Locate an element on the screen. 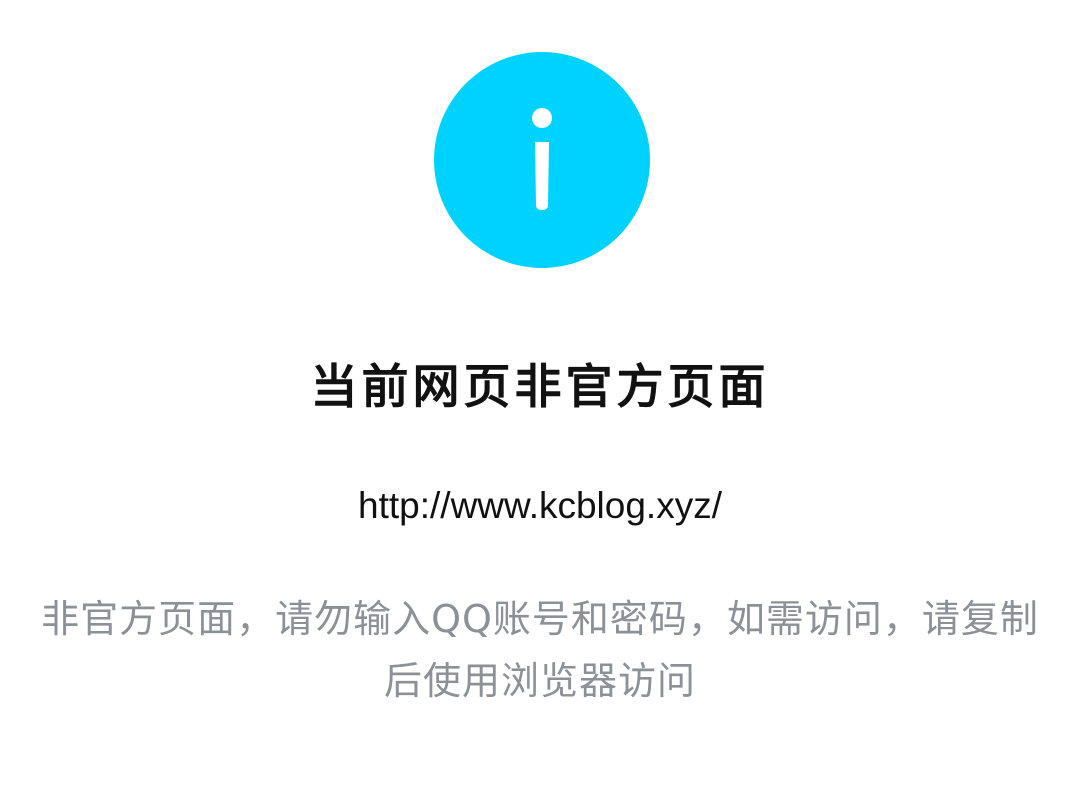  info-icon-glyph is located at coordinates (542, 159).